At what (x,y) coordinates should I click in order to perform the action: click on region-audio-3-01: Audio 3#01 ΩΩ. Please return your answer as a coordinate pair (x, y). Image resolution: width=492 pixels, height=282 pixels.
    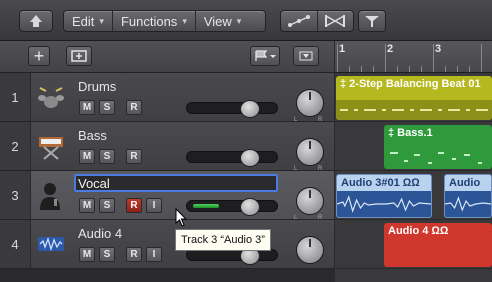
    Looking at the image, I should click on (384, 196).